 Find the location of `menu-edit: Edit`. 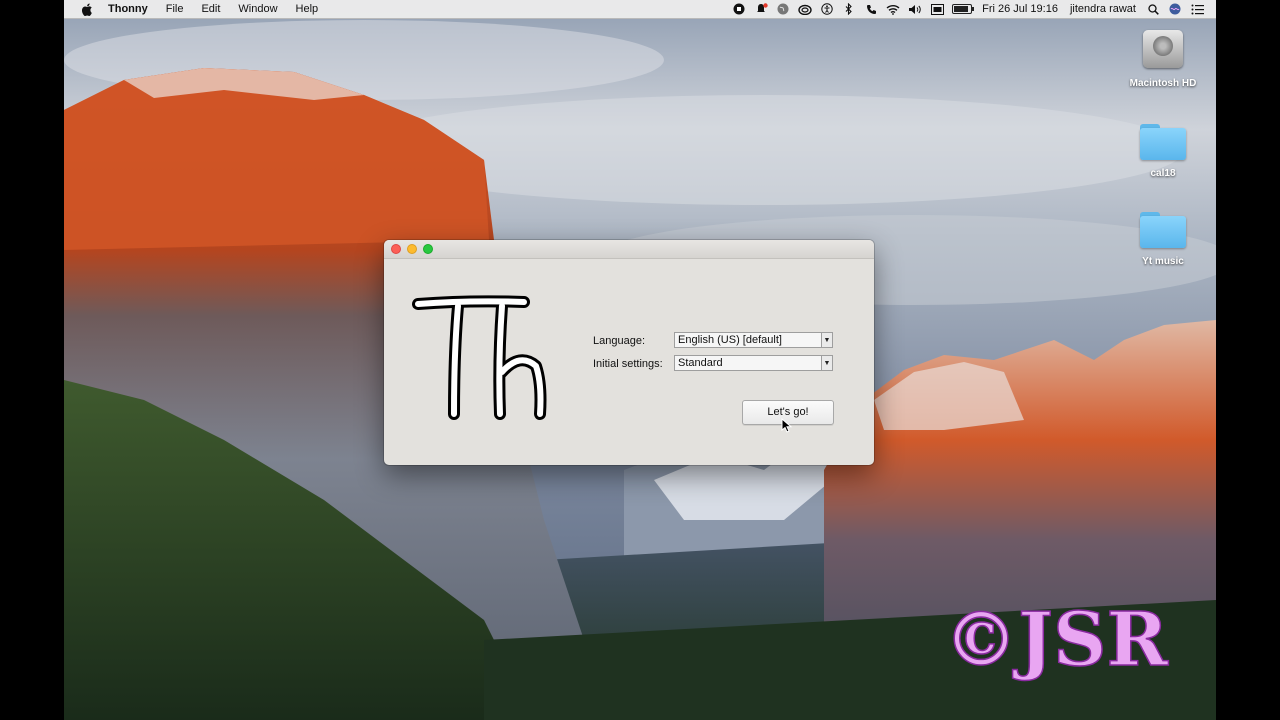

menu-edit: Edit is located at coordinates (210, 9).